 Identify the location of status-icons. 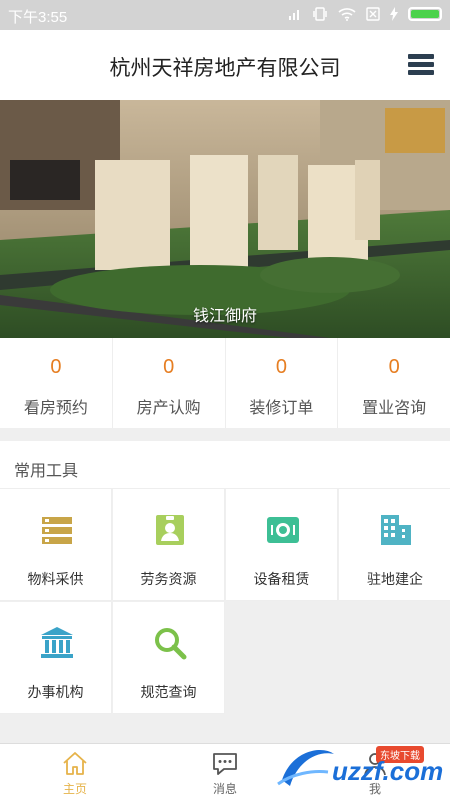
(365, 14).